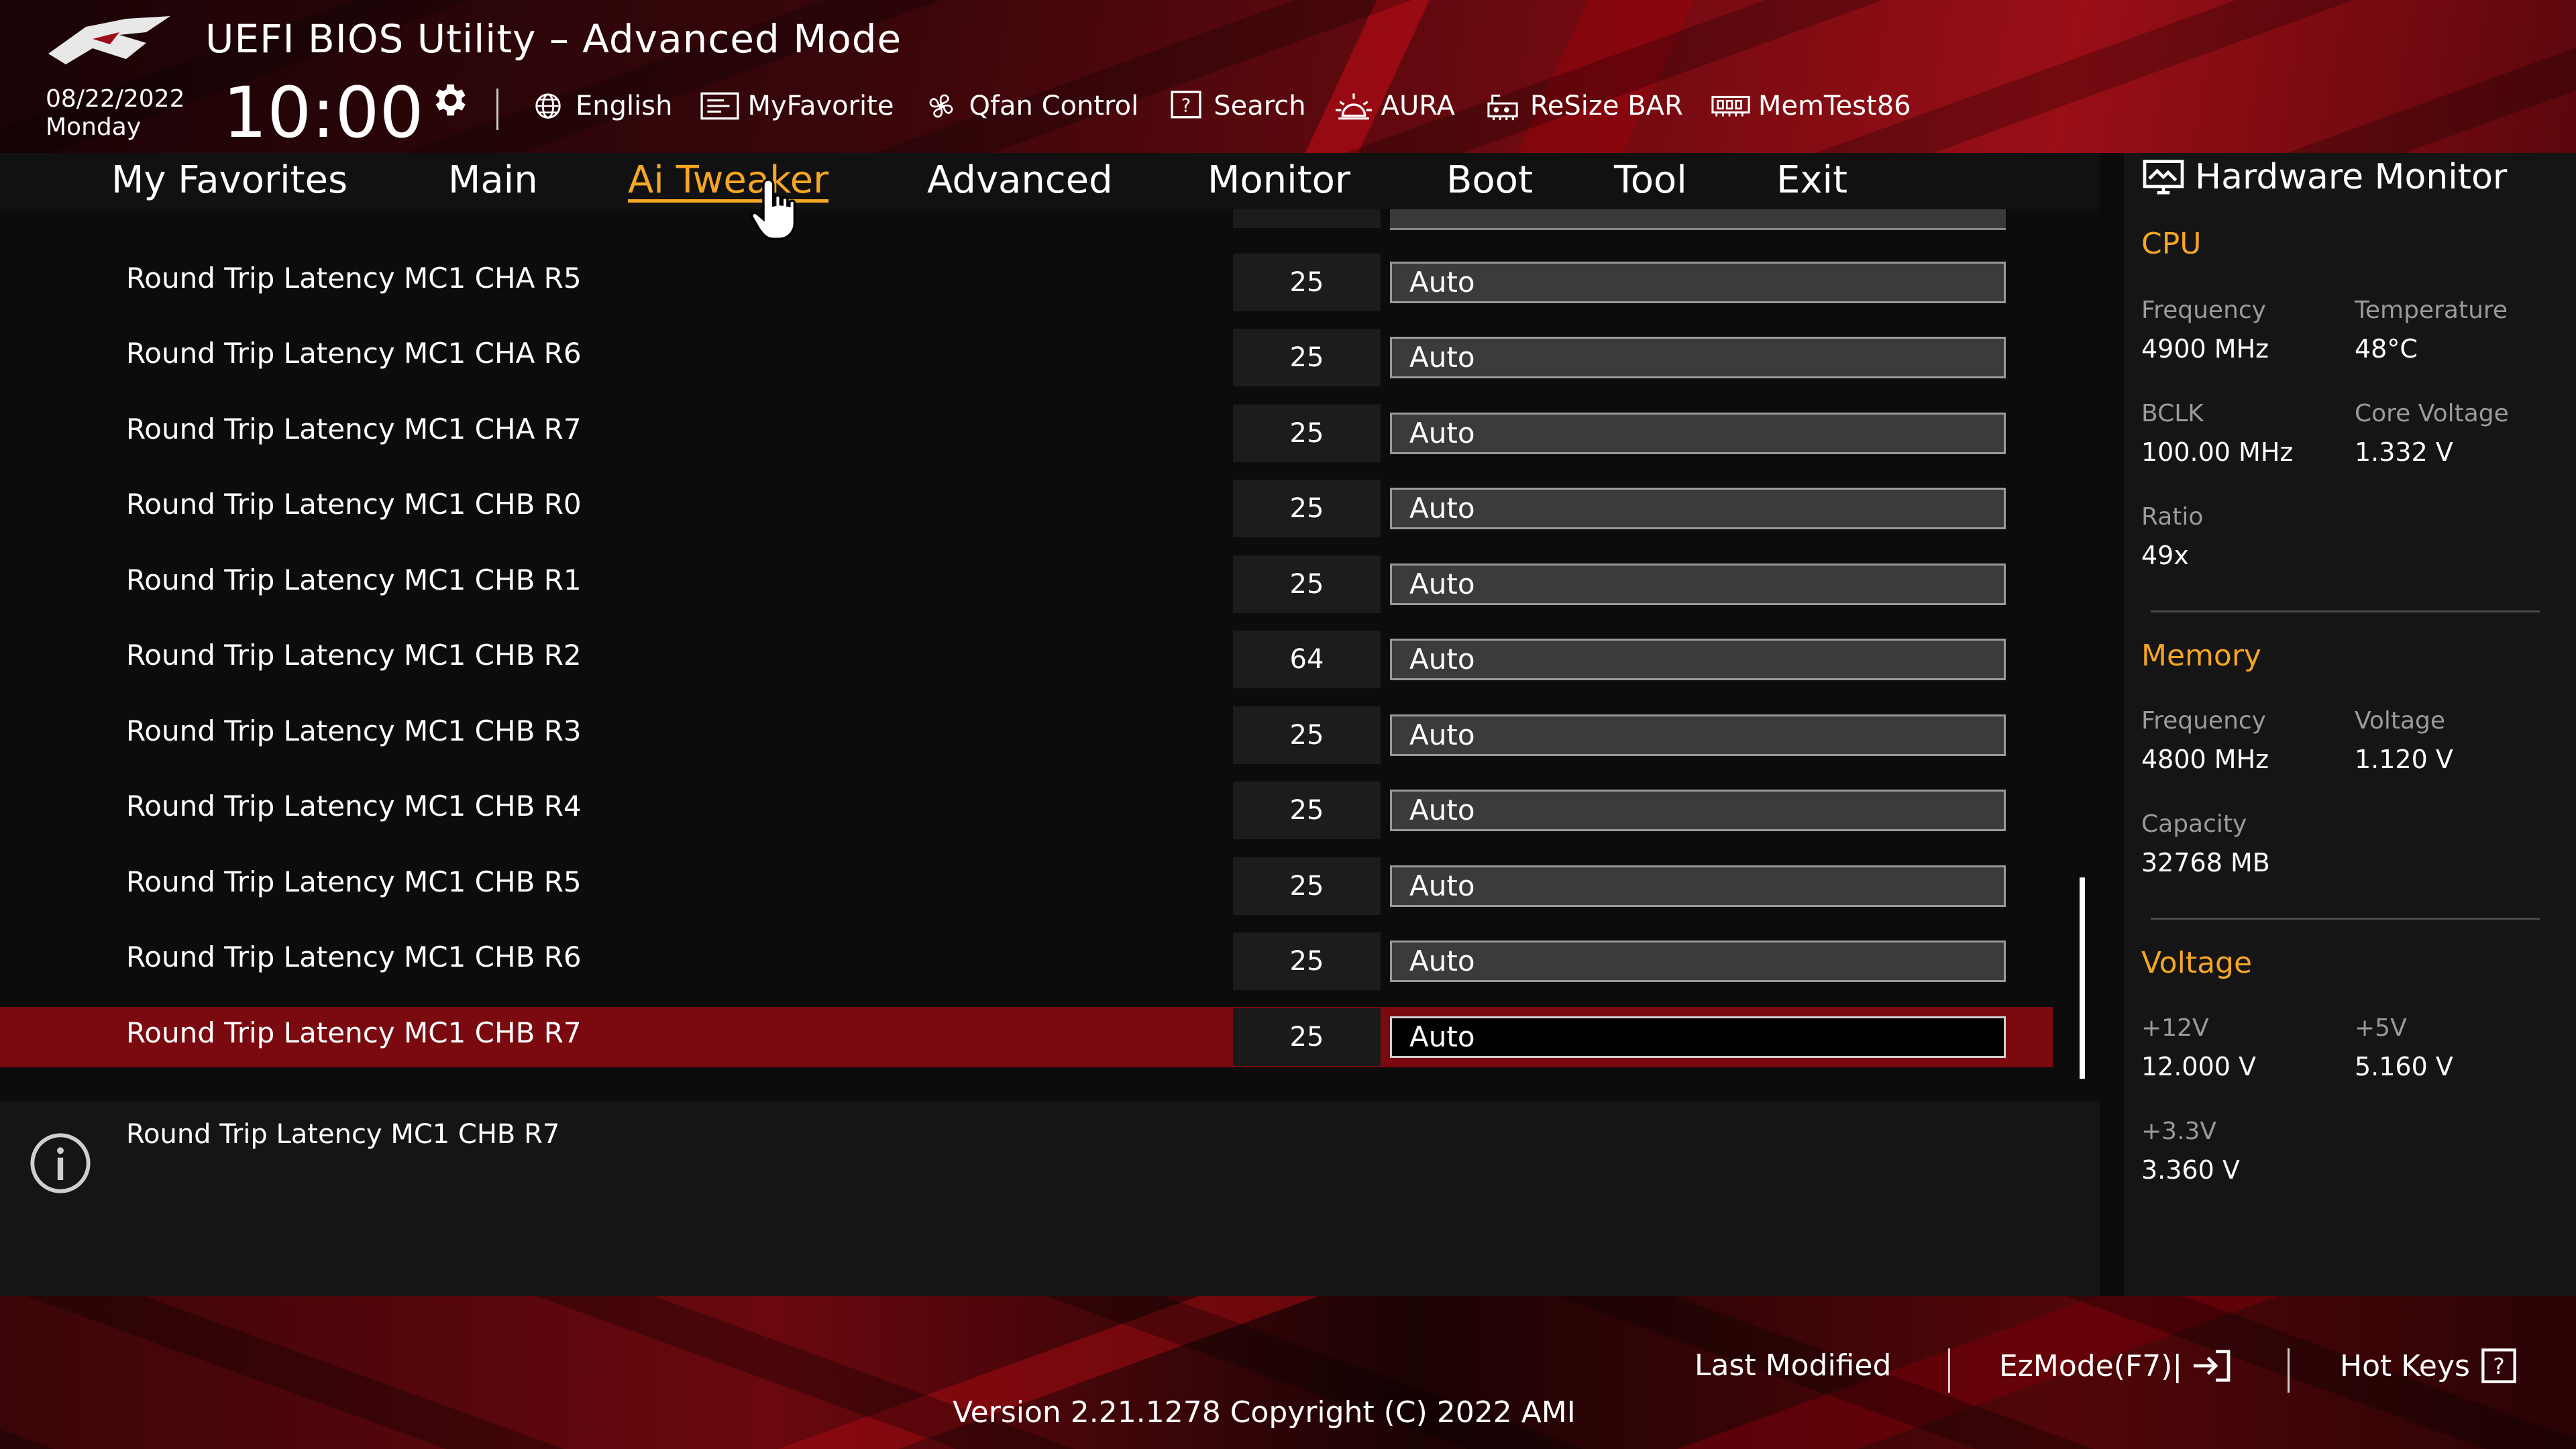 Image resolution: width=2576 pixels, height=1449 pixels. Describe the element at coordinates (2199, 1066) in the screenshot. I see `v12-value: 12.000 V` at that location.